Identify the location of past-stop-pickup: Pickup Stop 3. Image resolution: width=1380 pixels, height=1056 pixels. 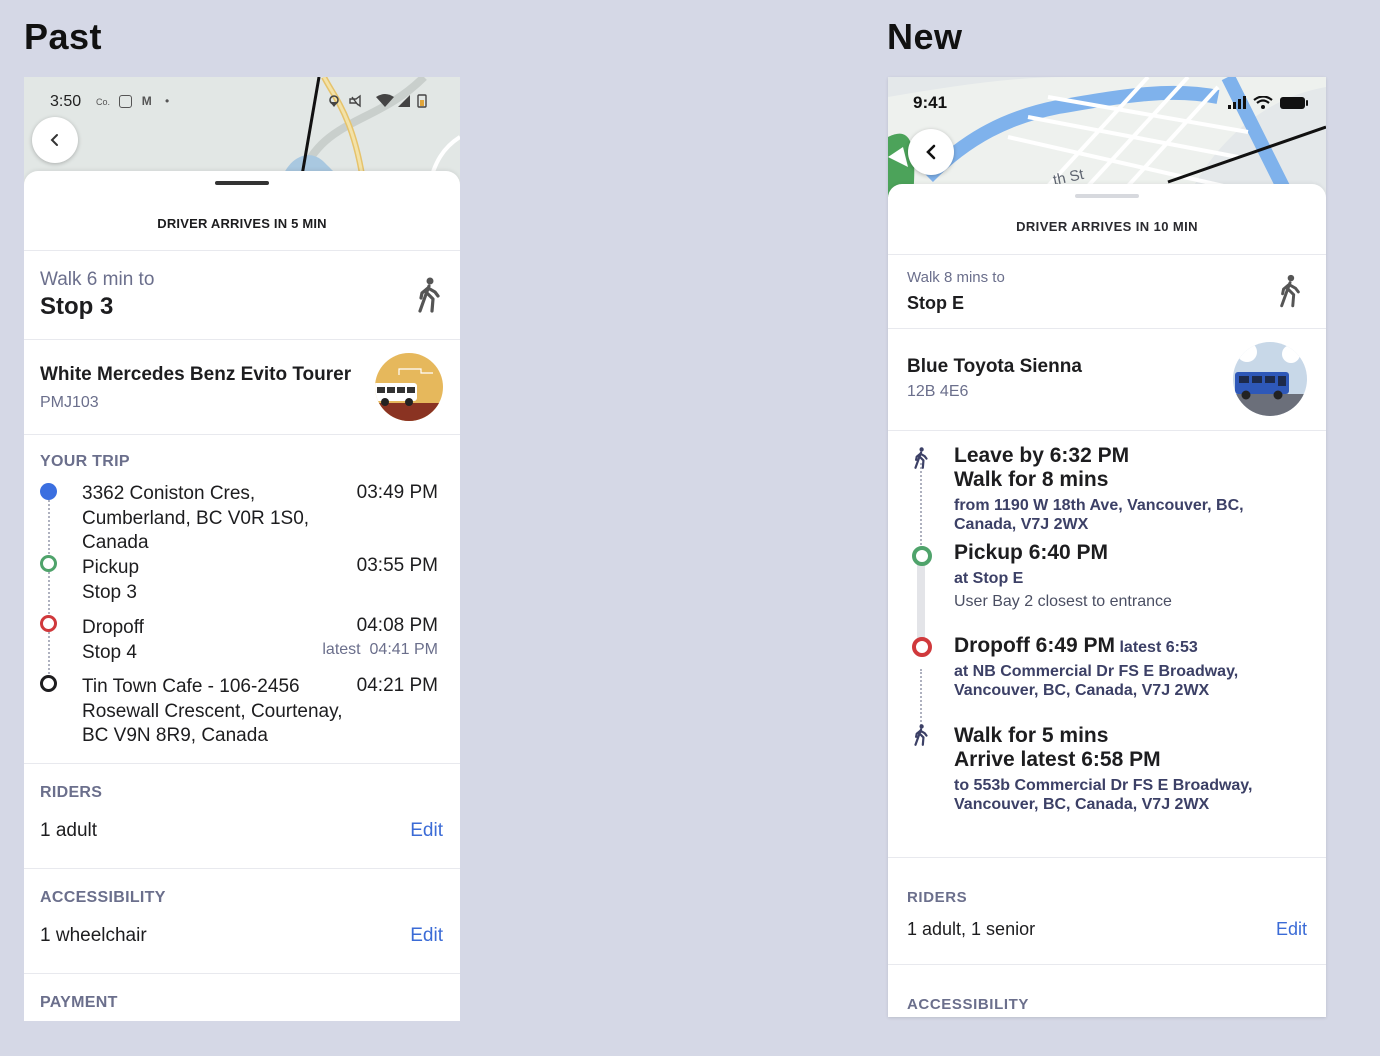
(110, 580).